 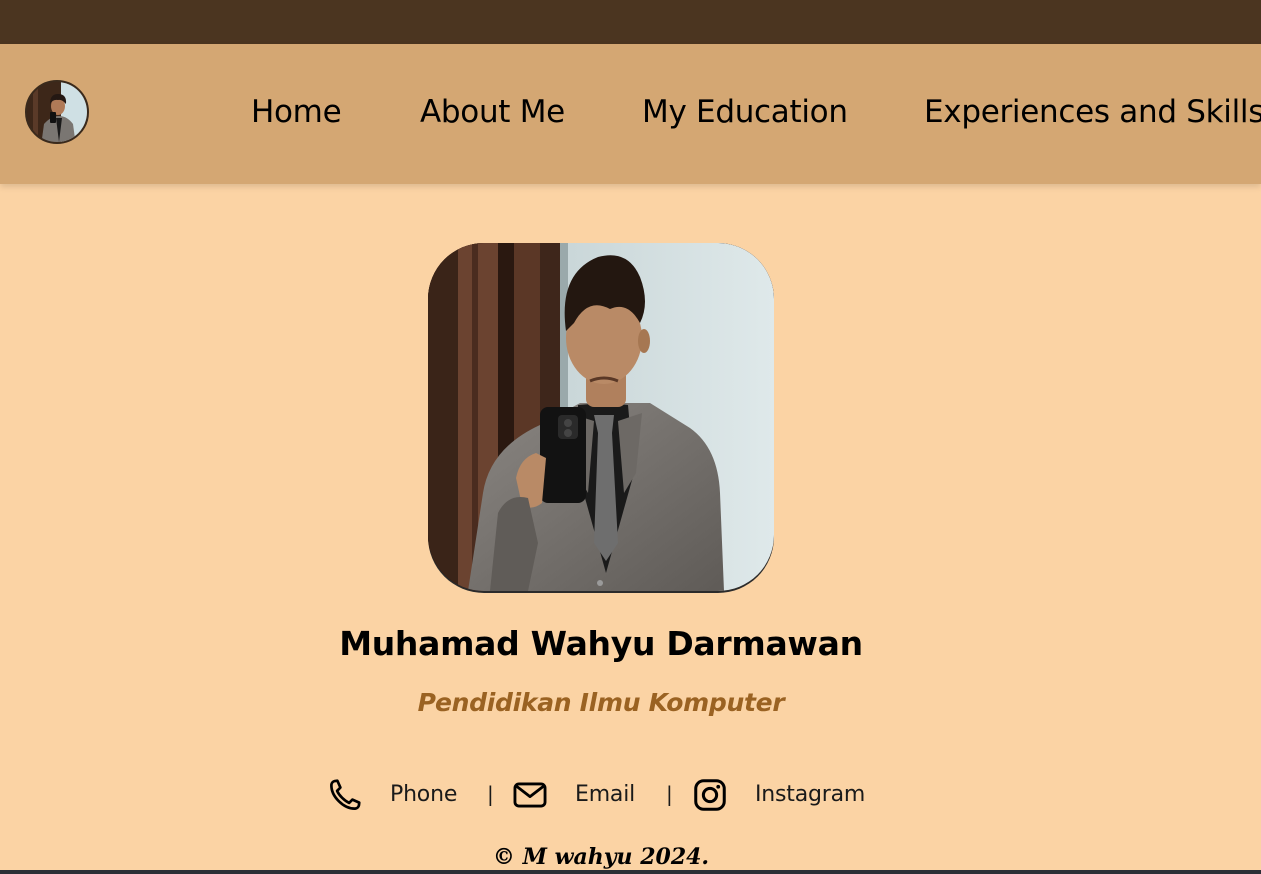 I want to click on mail-icon, so click(x=530, y=795).